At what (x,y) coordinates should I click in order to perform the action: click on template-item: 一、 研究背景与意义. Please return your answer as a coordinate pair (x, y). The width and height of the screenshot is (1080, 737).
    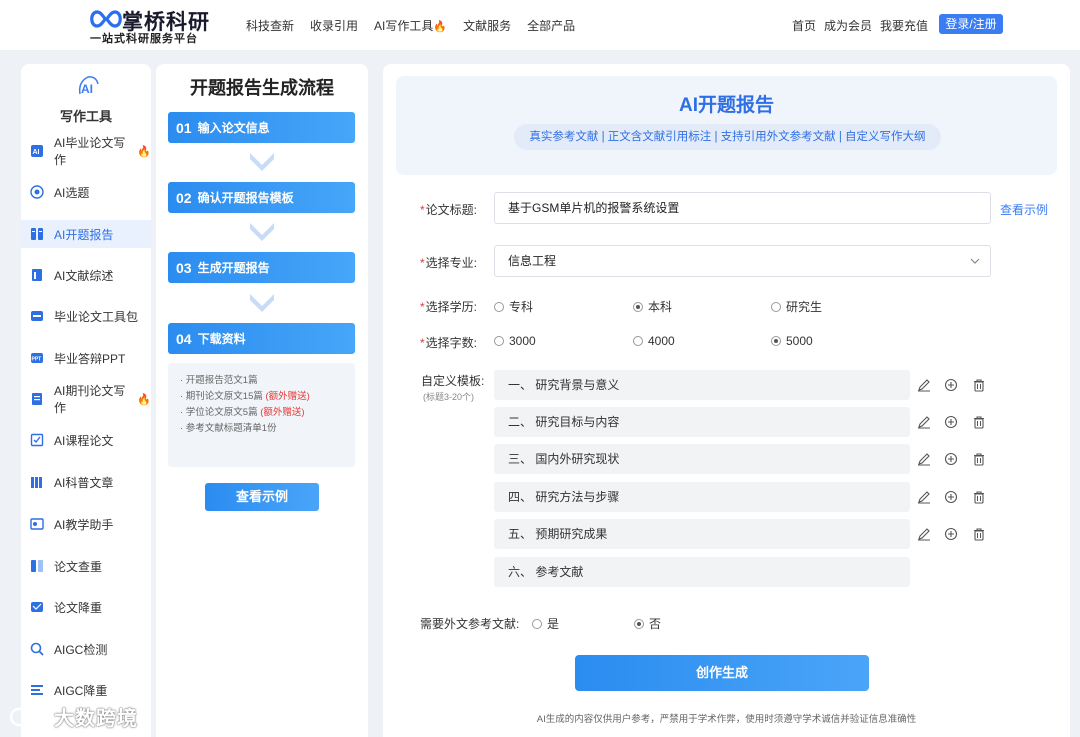
    Looking at the image, I should click on (702, 385).